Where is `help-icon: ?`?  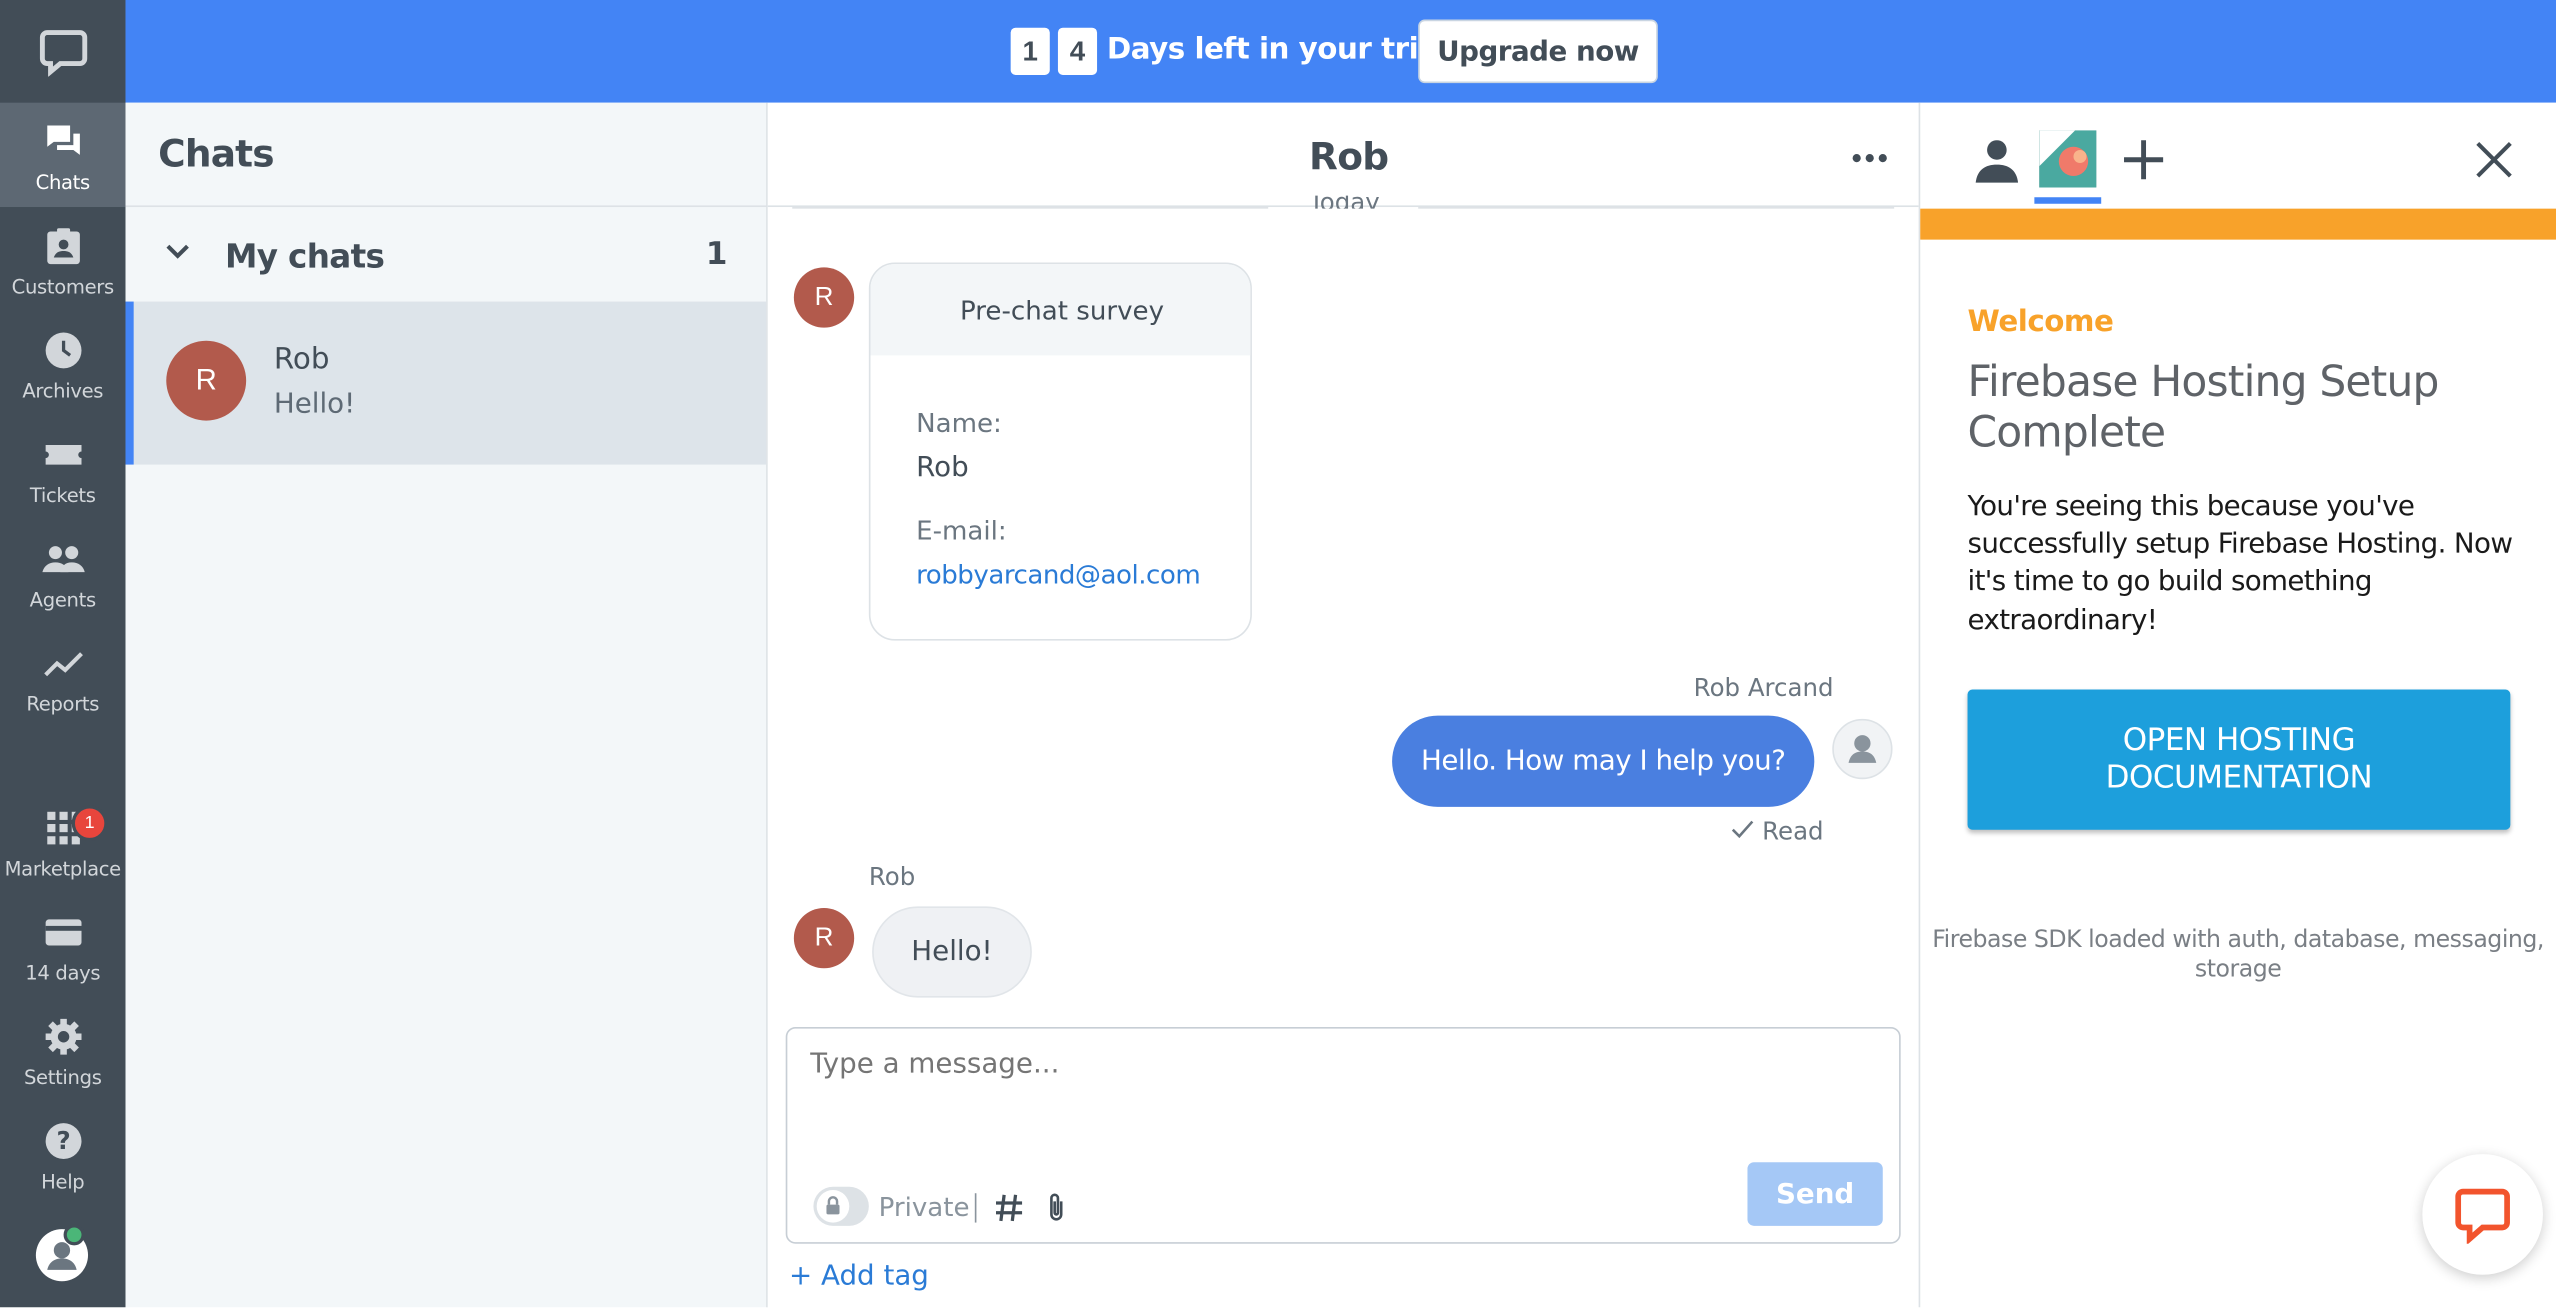 help-icon: ? is located at coordinates (62, 1141).